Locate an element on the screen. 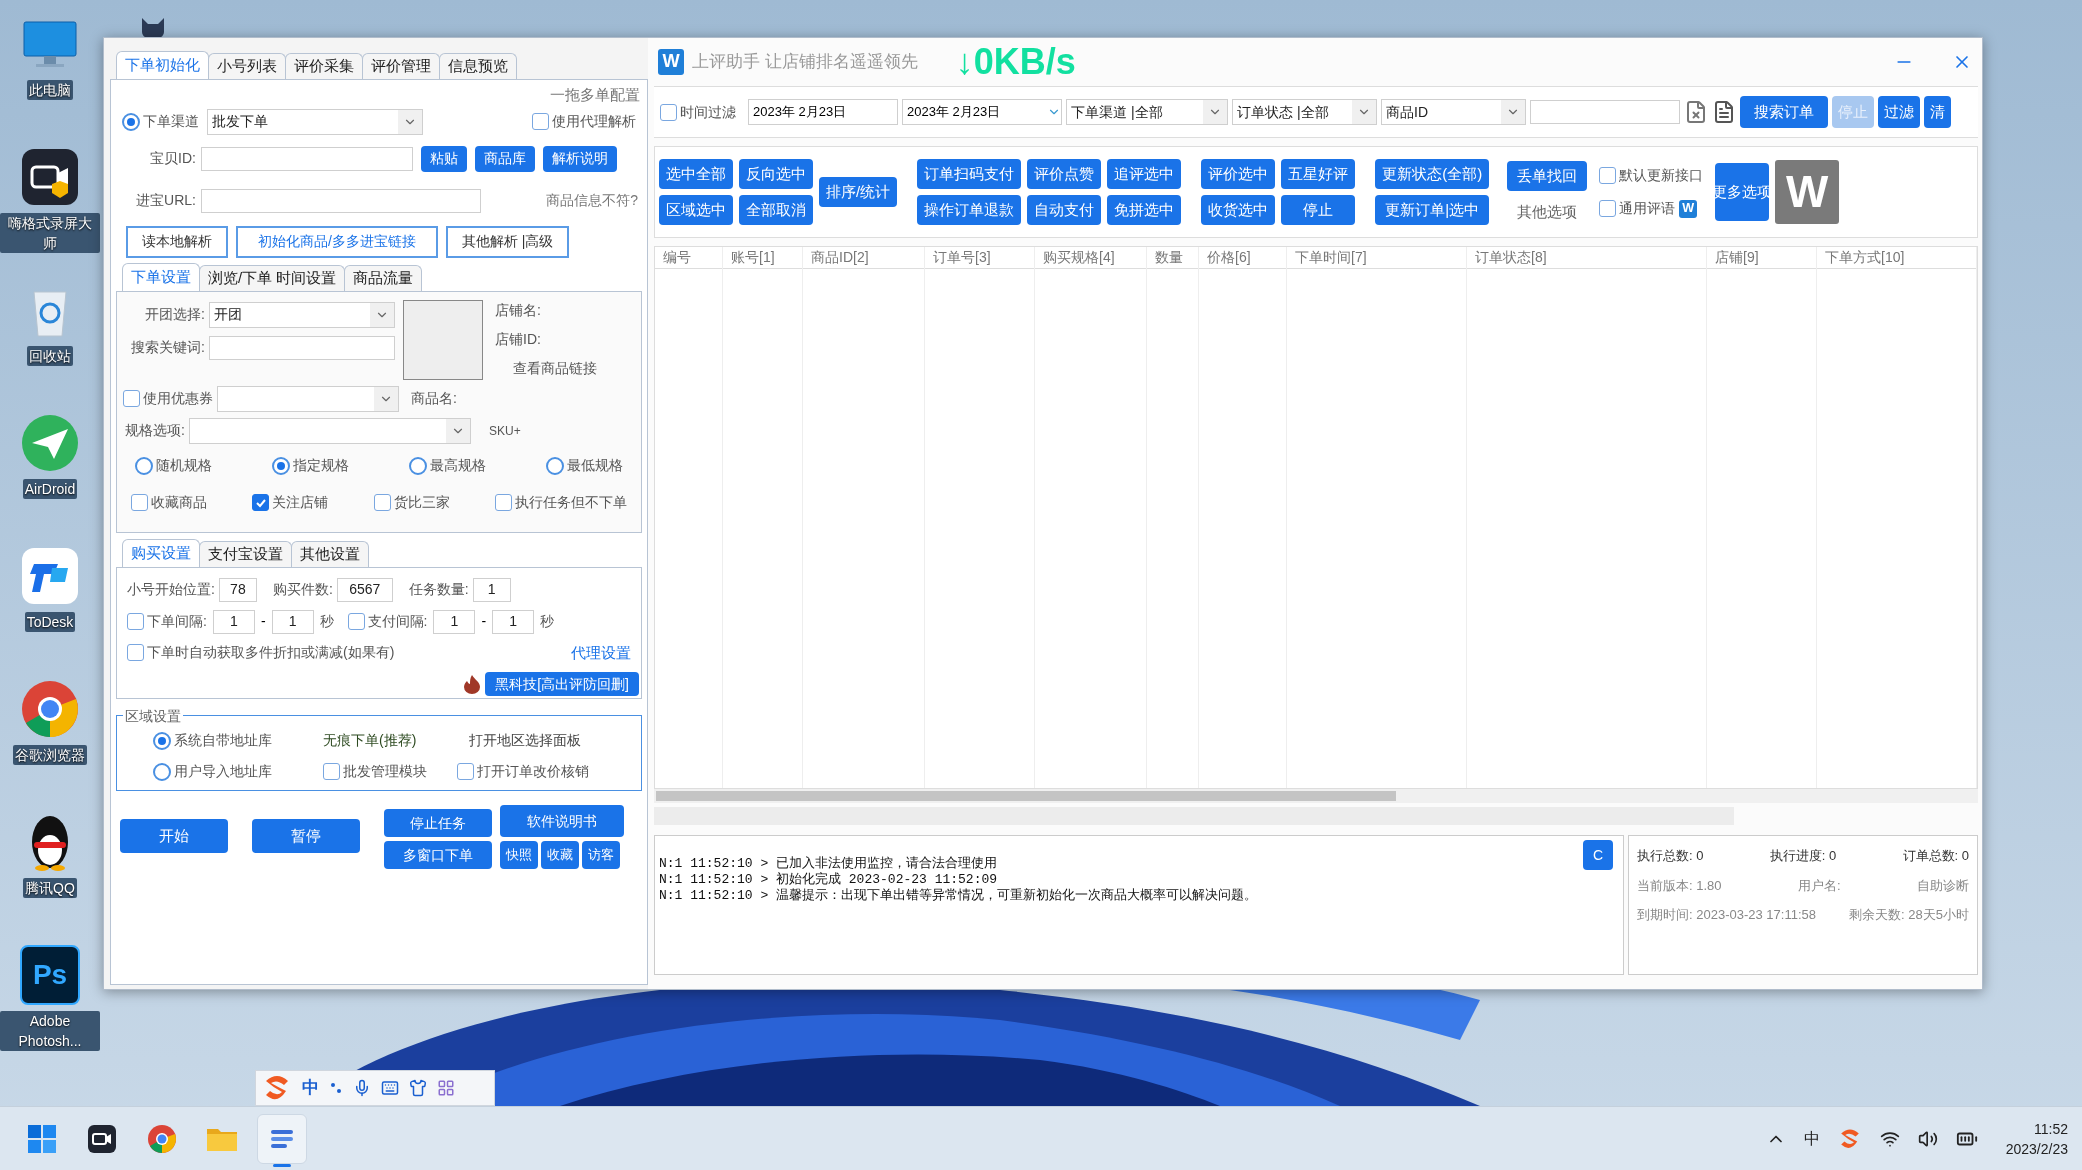 Image resolution: width=2082 pixels, height=1170 pixels. button: 五星好评 is located at coordinates (1318, 174).